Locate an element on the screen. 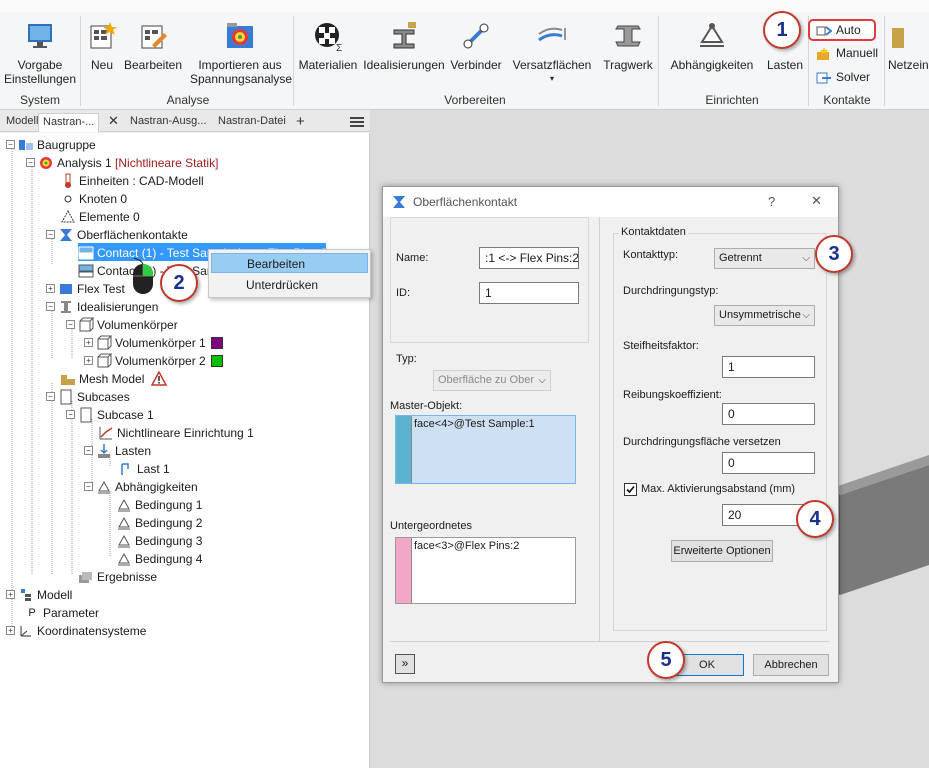  tree-node-flex-test: + Flex Test is located at coordinates (85, 288).